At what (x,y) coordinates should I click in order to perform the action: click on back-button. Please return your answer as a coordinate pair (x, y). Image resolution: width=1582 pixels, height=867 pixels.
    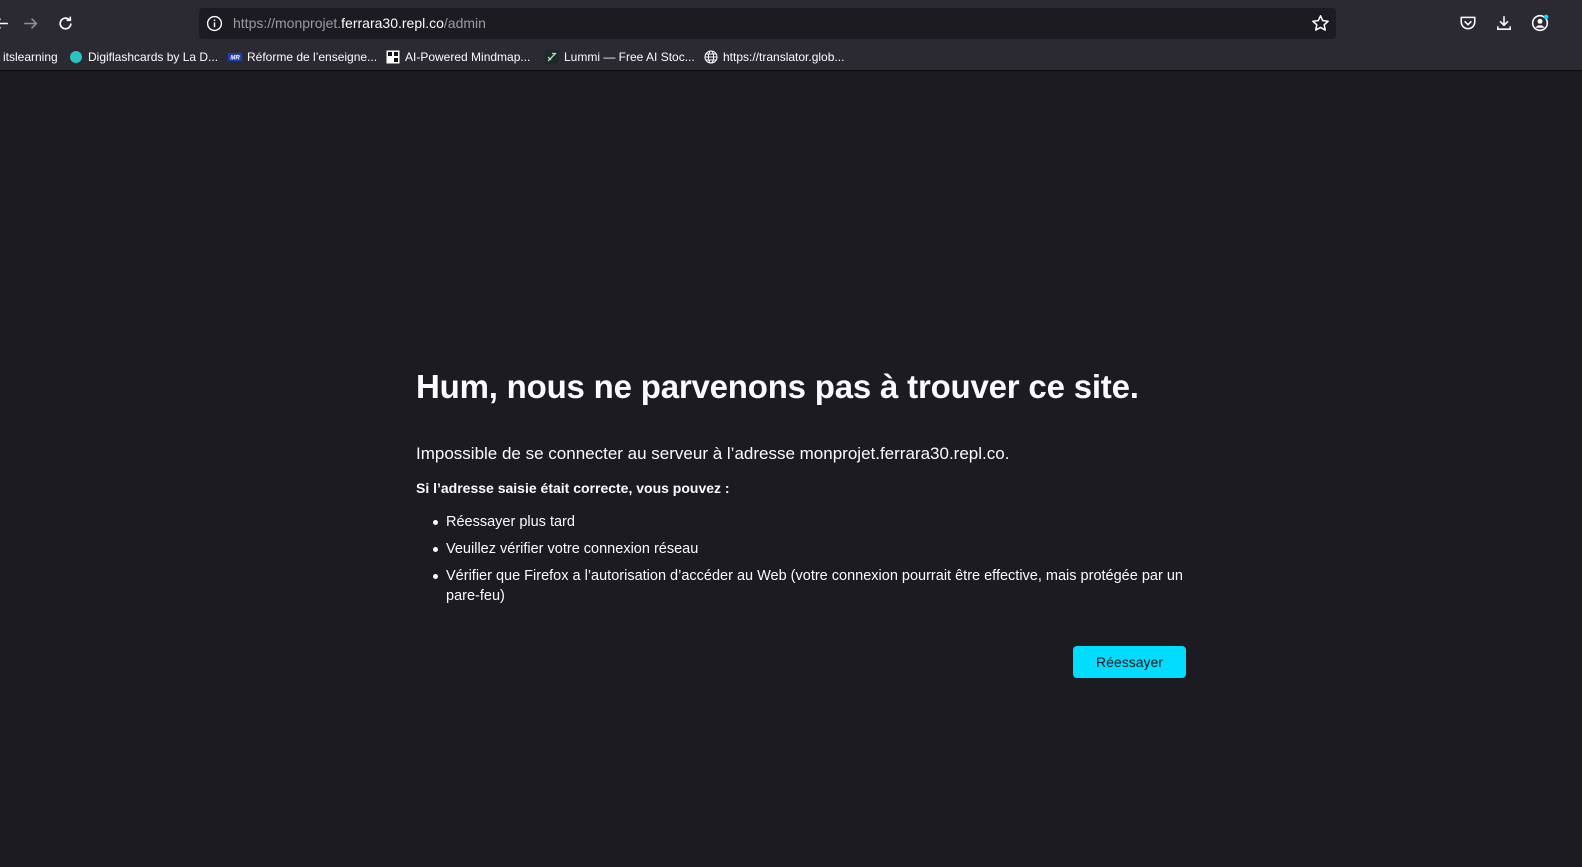
    Looking at the image, I should click on (8, 23).